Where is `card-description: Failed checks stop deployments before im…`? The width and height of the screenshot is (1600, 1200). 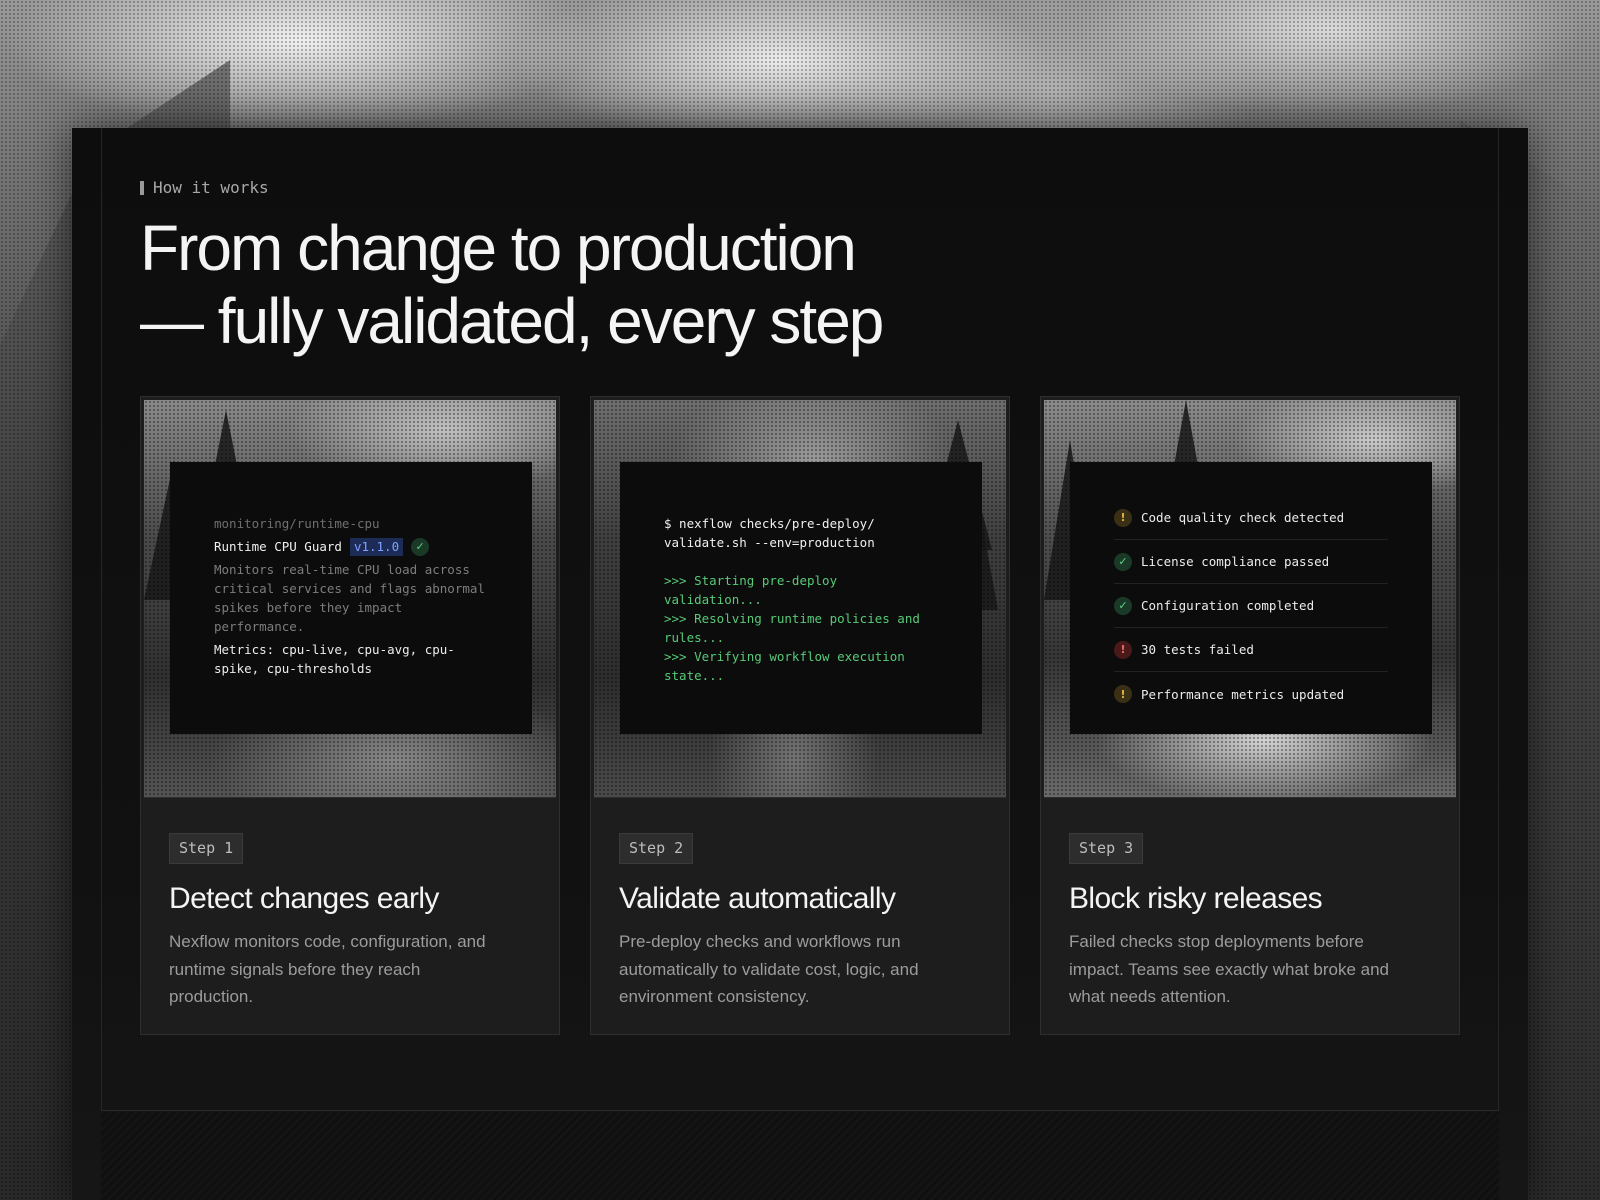
card-description: Failed checks stop deployments before im… is located at coordinates (1229, 969).